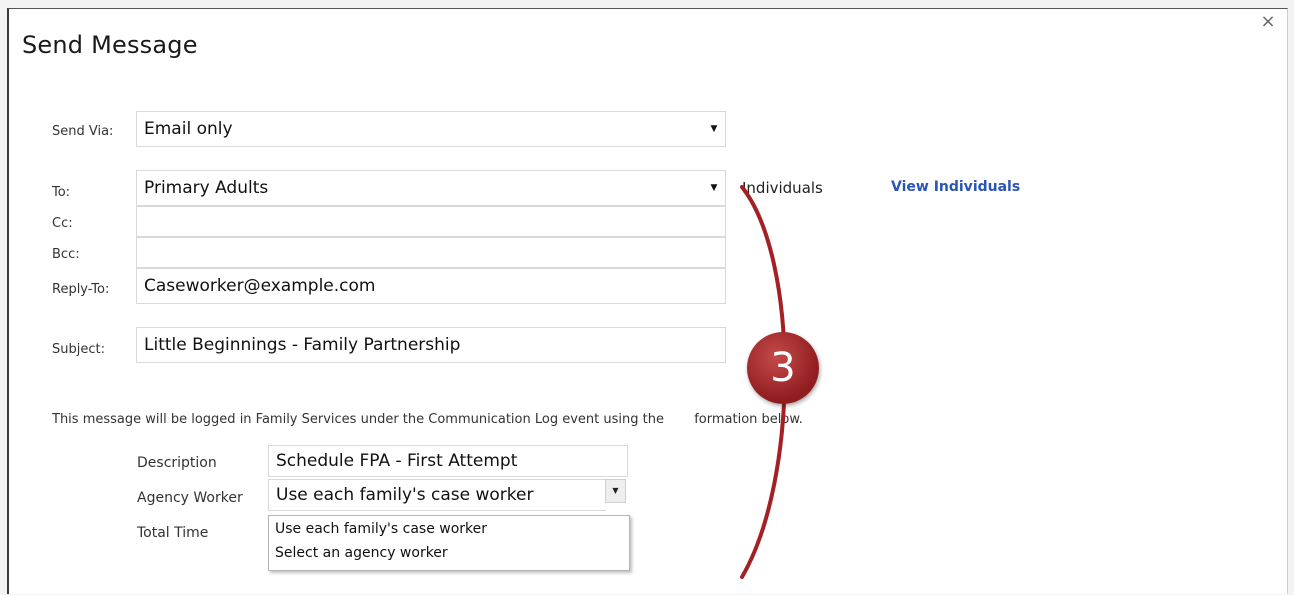 This screenshot has width=1294, height=595. I want to click on agency-worker-select: Use each family's case worker, so click(437, 495).